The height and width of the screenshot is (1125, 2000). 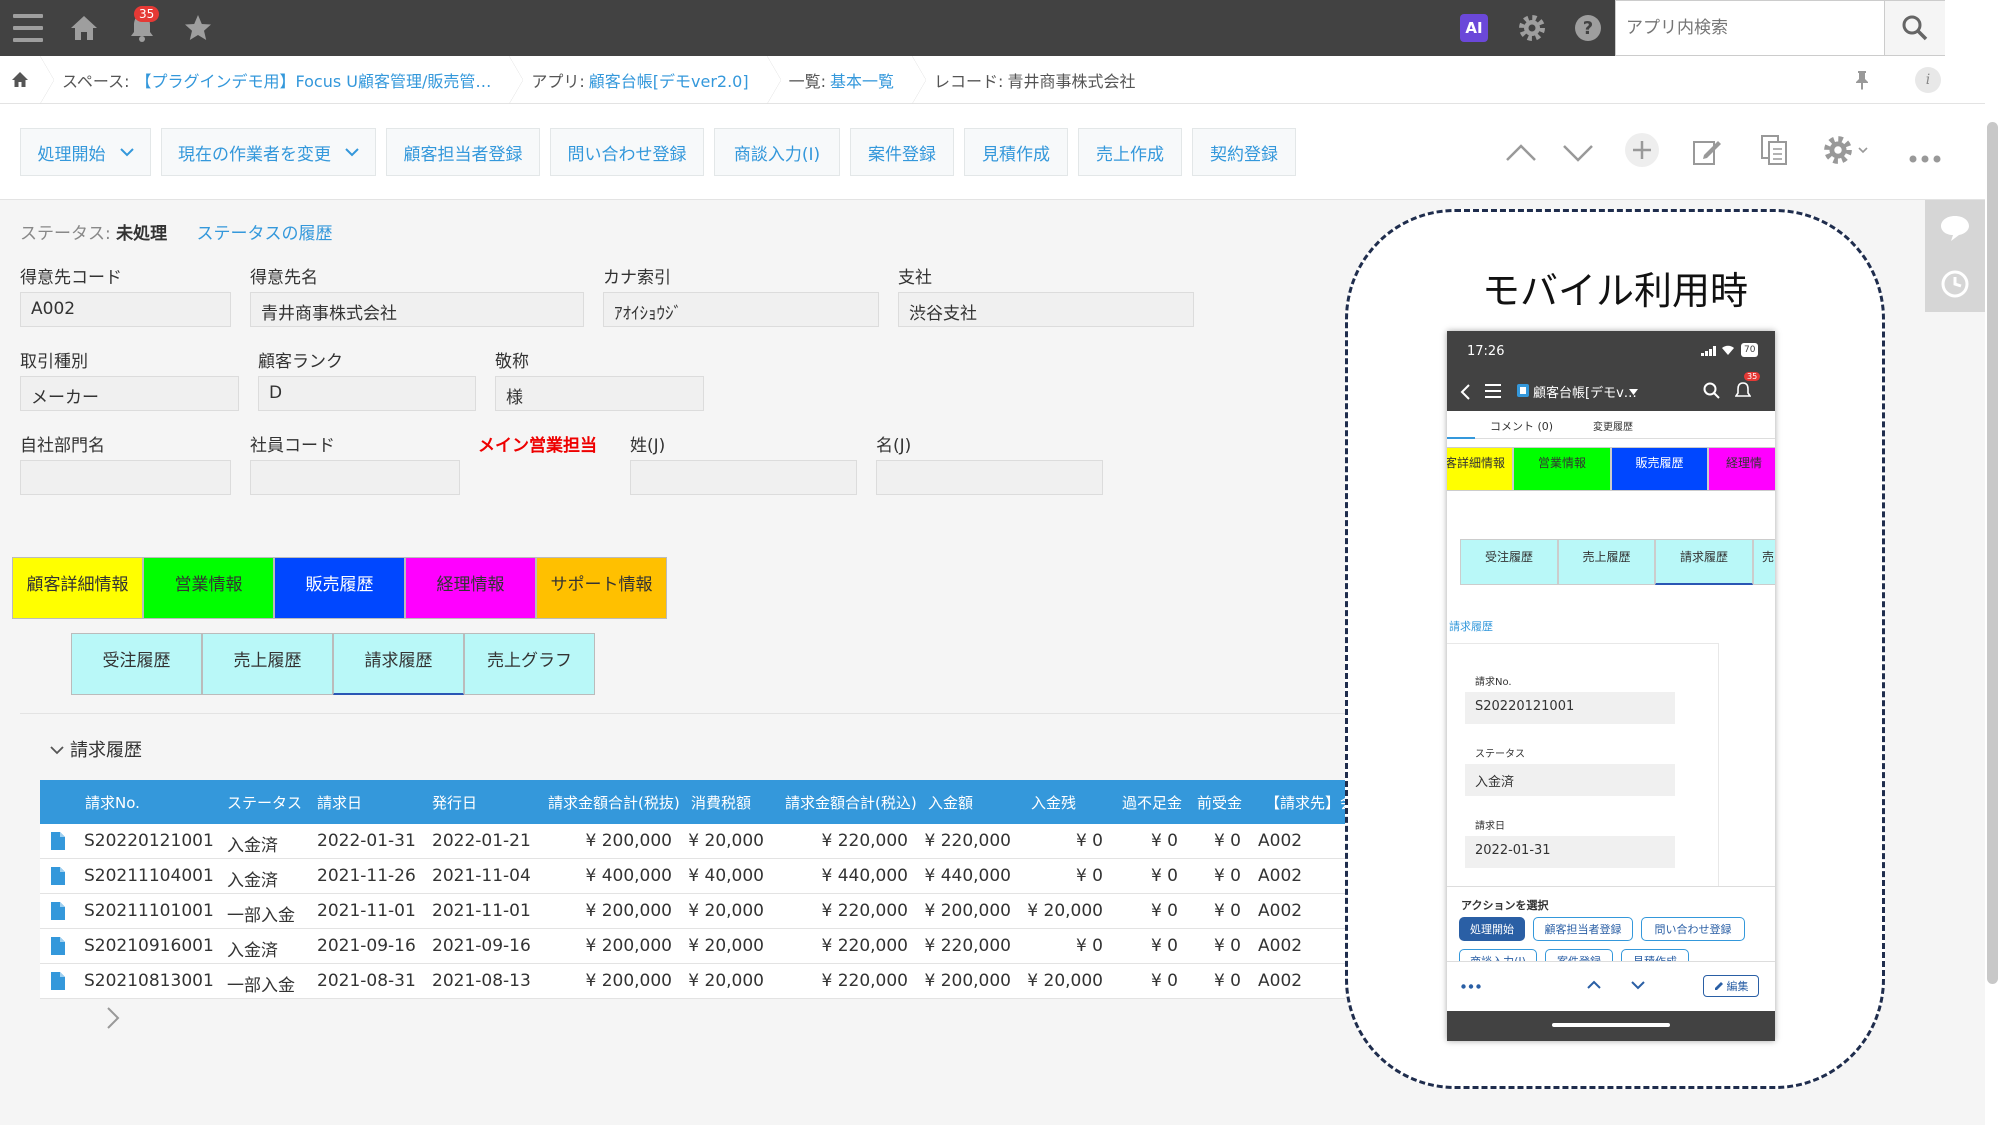 I want to click on subtab-billing-history: 請求履歴, so click(x=398, y=664).